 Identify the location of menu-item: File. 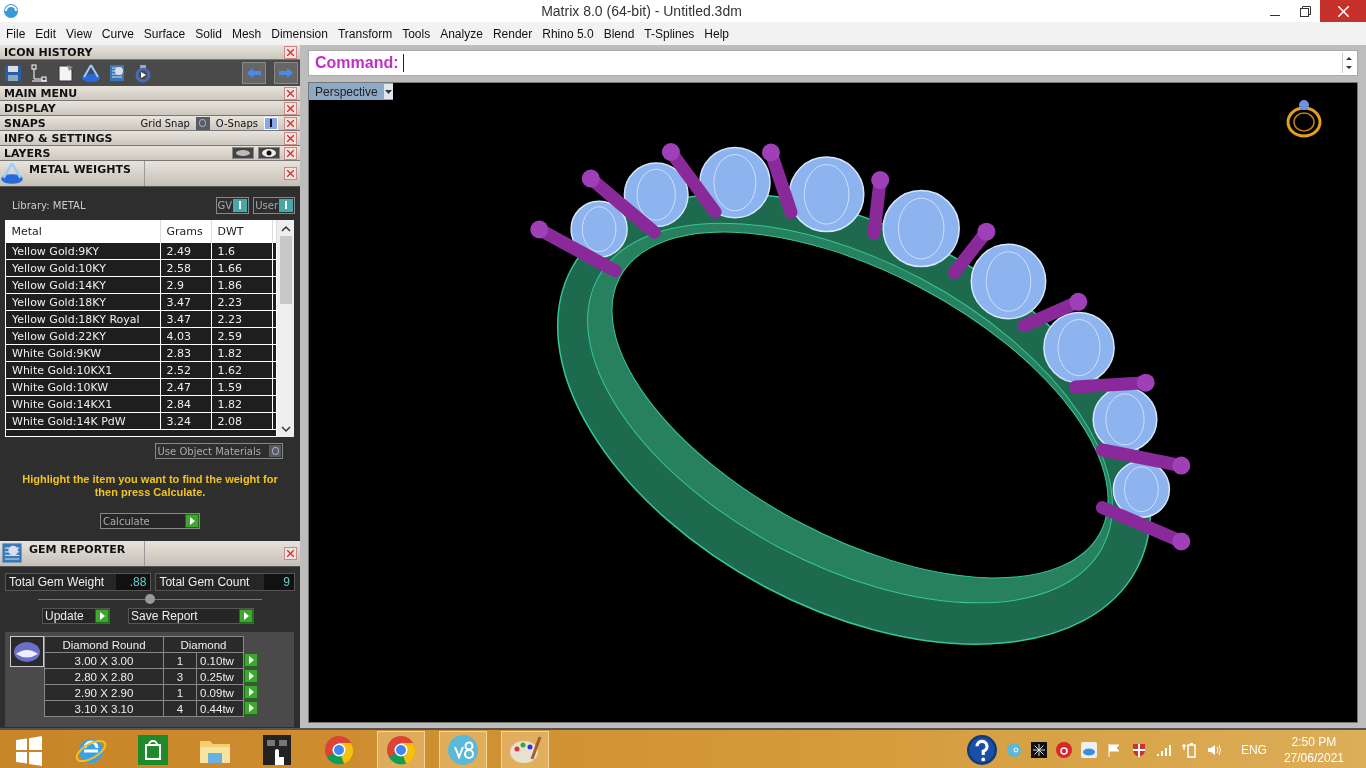
(16, 33).